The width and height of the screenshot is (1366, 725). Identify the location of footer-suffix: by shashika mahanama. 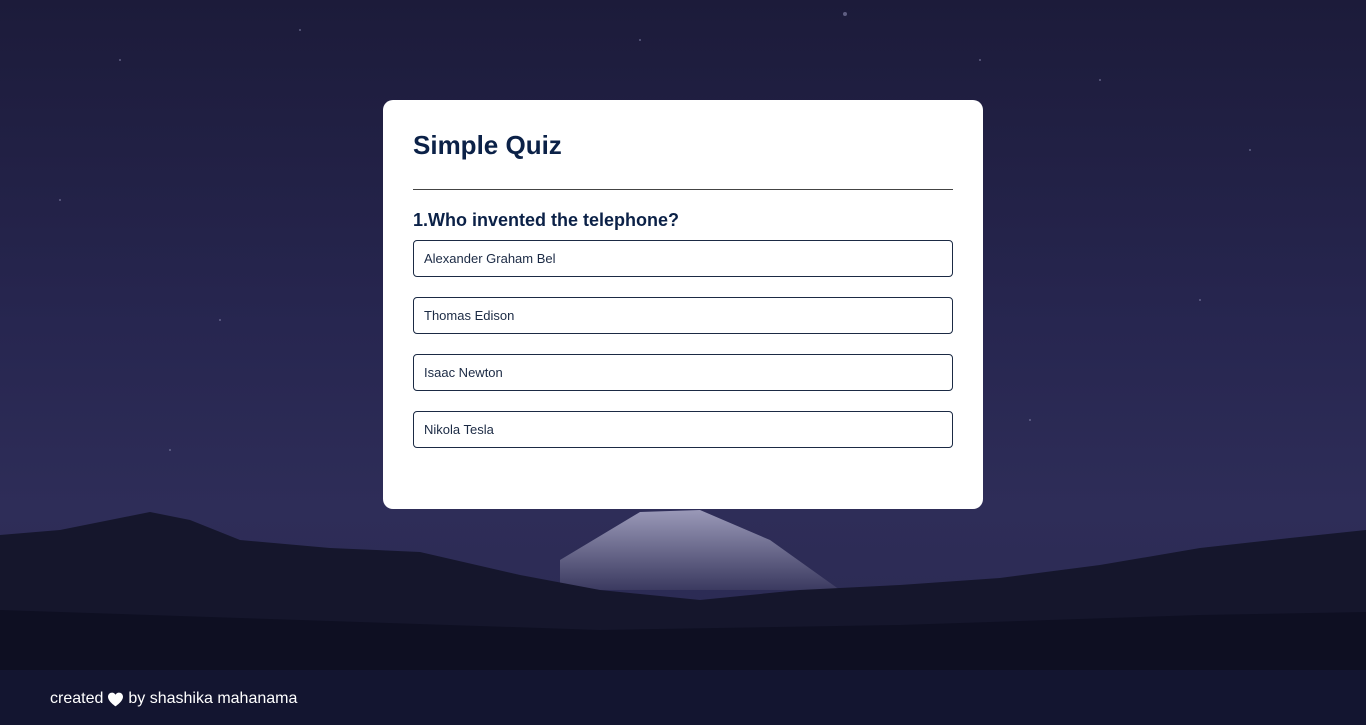
(213, 698).